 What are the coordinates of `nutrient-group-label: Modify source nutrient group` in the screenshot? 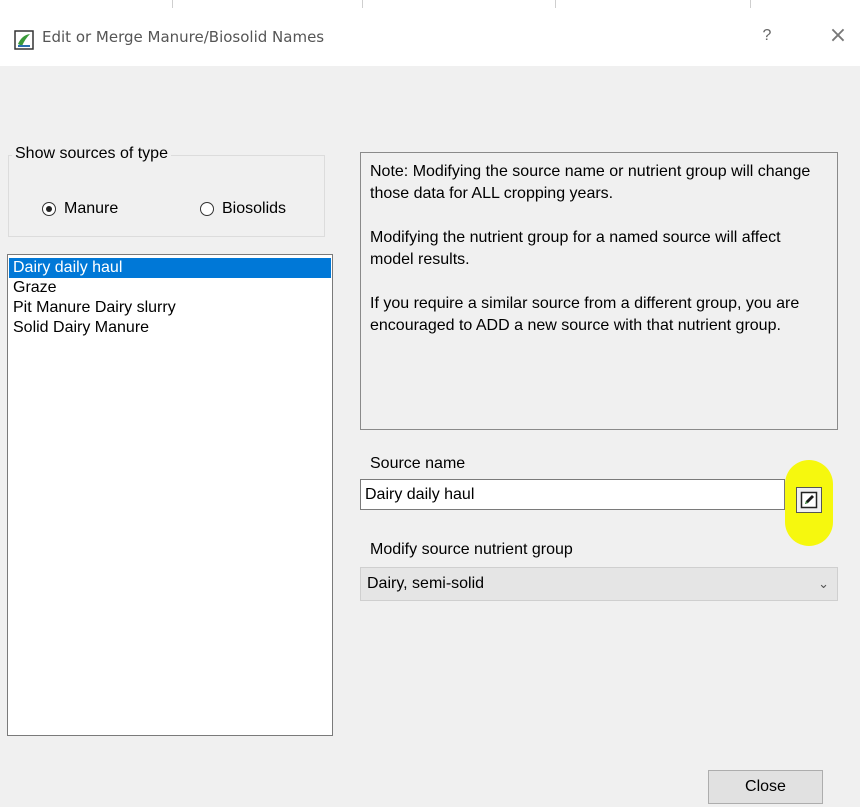 It's located at (471, 549).